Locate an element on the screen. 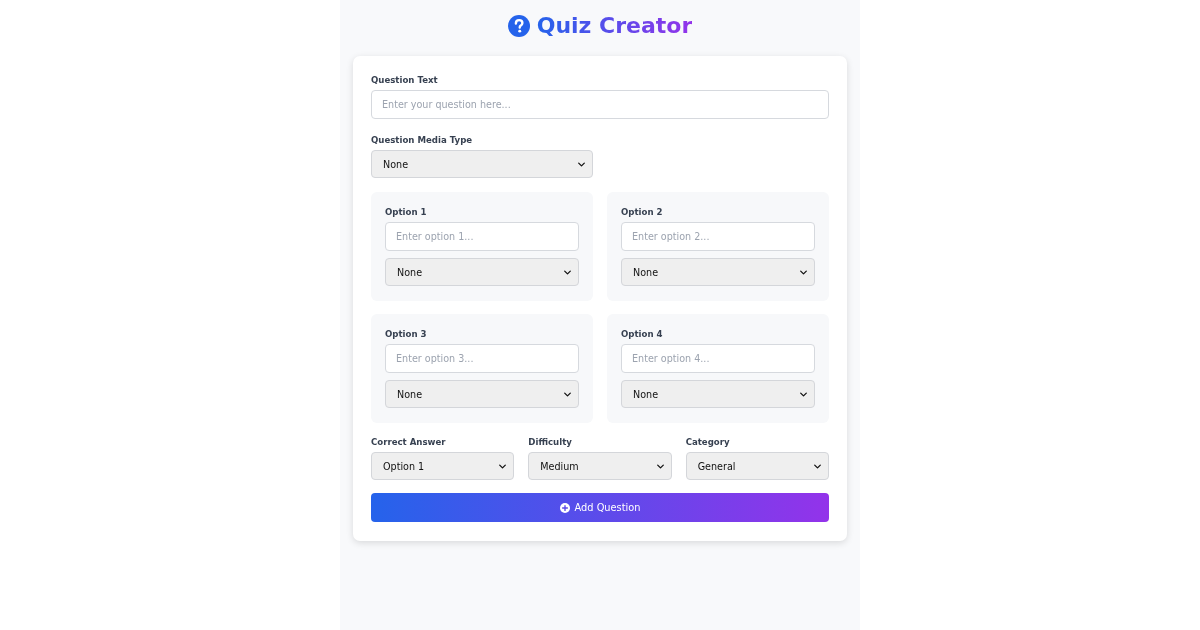 The image size is (1200, 630). media-type-dropdown: None is located at coordinates (482, 164).